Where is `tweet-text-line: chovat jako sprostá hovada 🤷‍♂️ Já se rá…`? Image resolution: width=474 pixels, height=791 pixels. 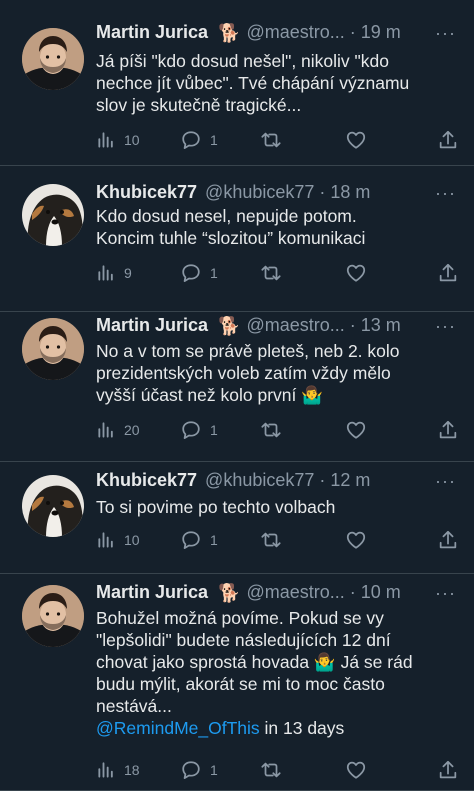 tweet-text-line: chovat jako sprostá hovada 🤷‍♂️ Já se rá… is located at coordinates (254, 662).